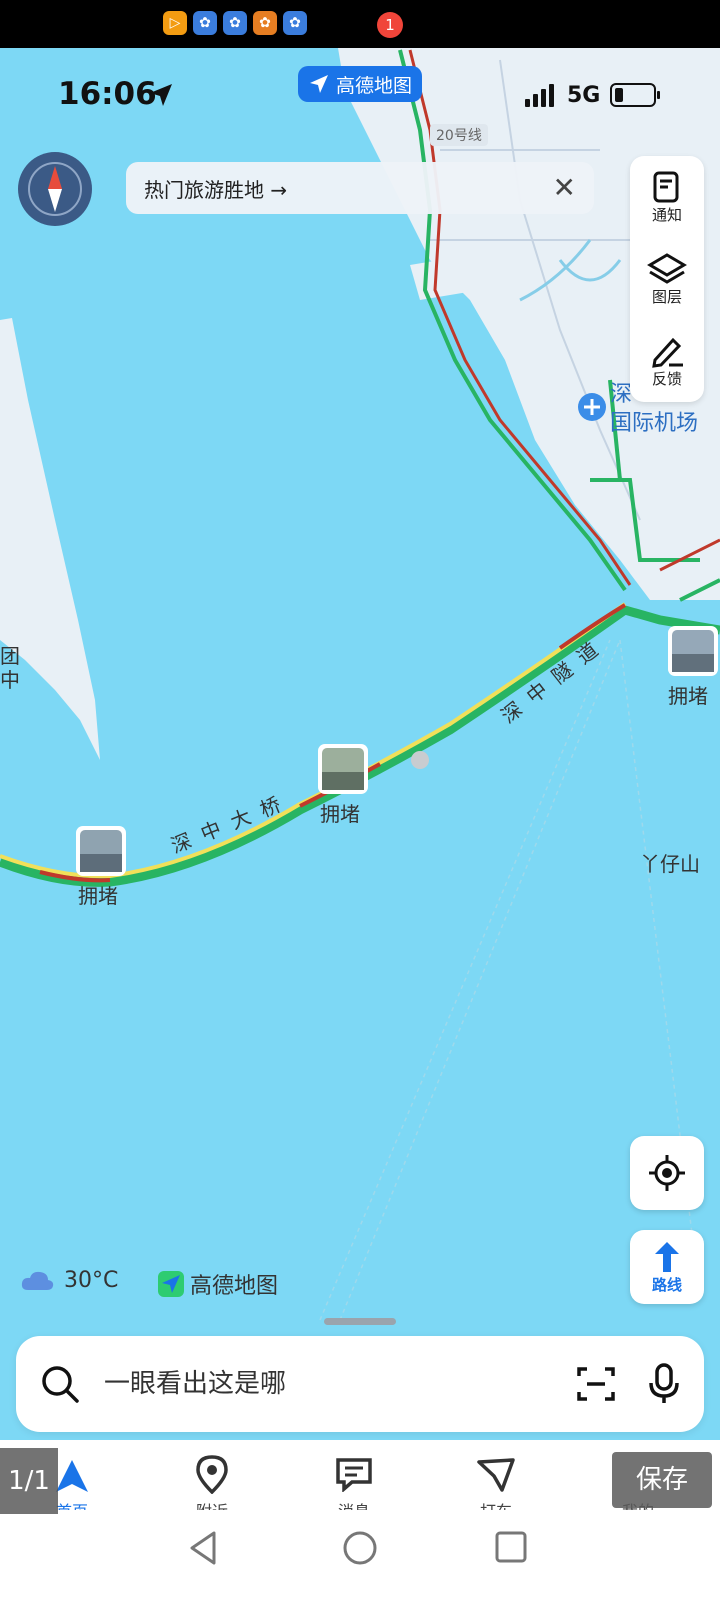 The width and height of the screenshot is (720, 1600). I want to click on save-image-button: 保存, so click(662, 1480).